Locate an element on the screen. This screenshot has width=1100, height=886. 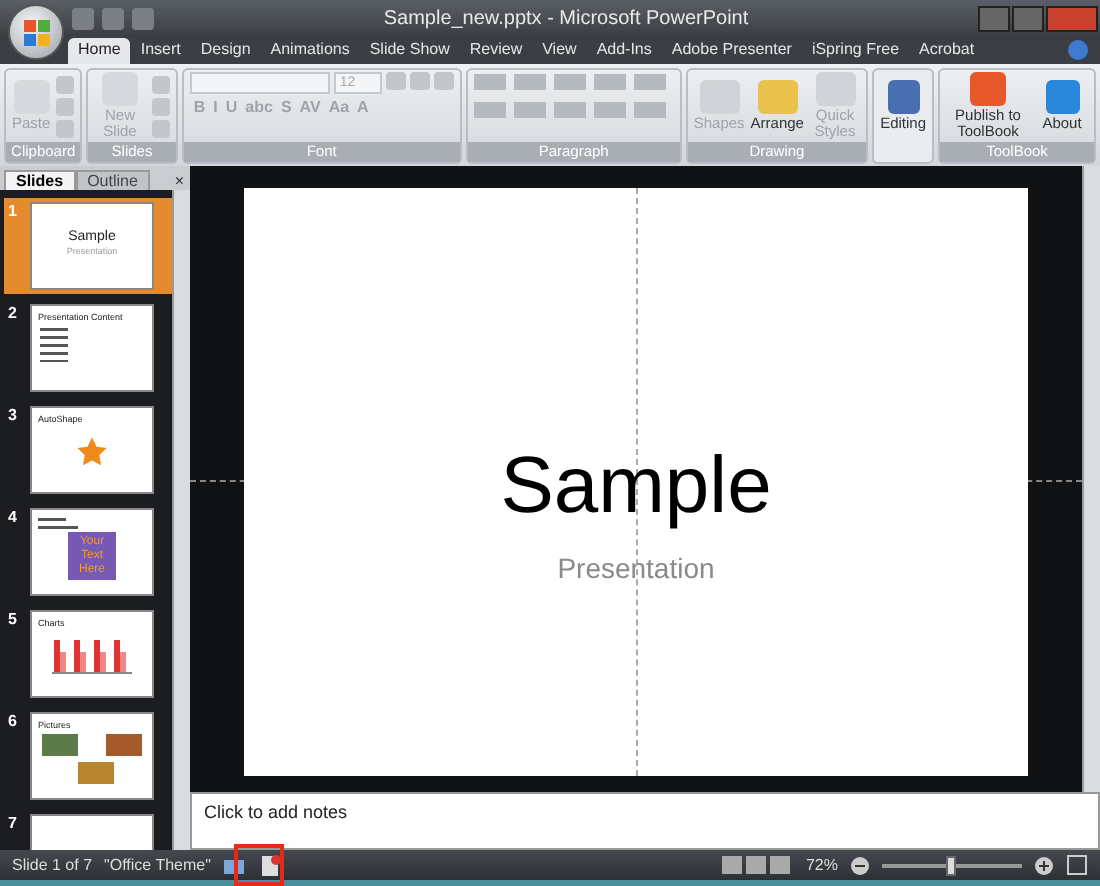
close-button is located at coordinates (1072, 18).